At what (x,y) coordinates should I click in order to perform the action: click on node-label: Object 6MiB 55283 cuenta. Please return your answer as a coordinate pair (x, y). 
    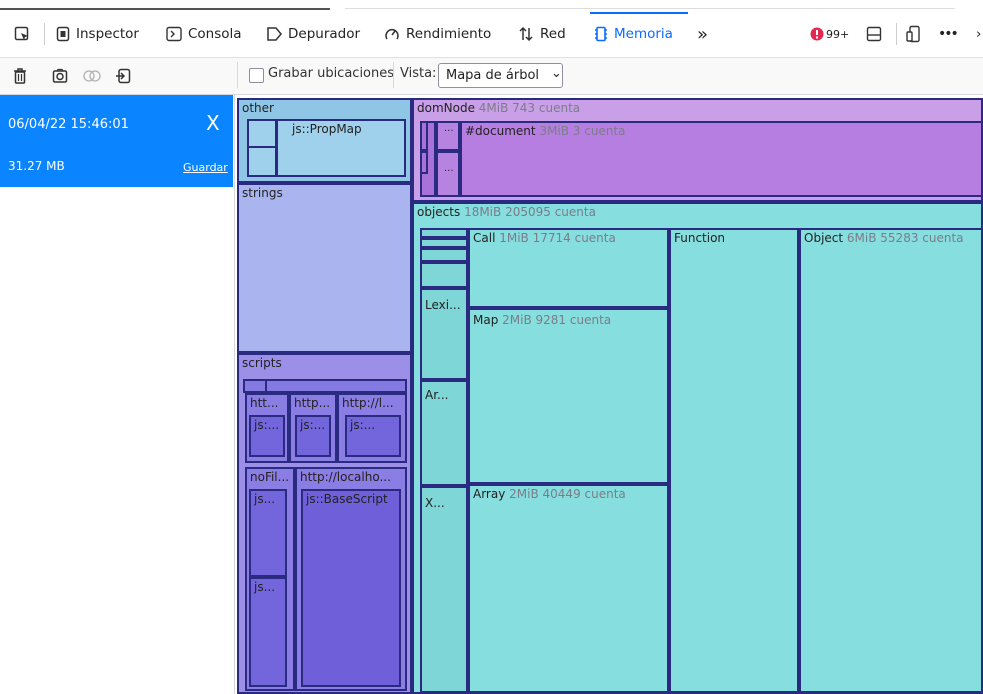
    Looking at the image, I should click on (884, 238).